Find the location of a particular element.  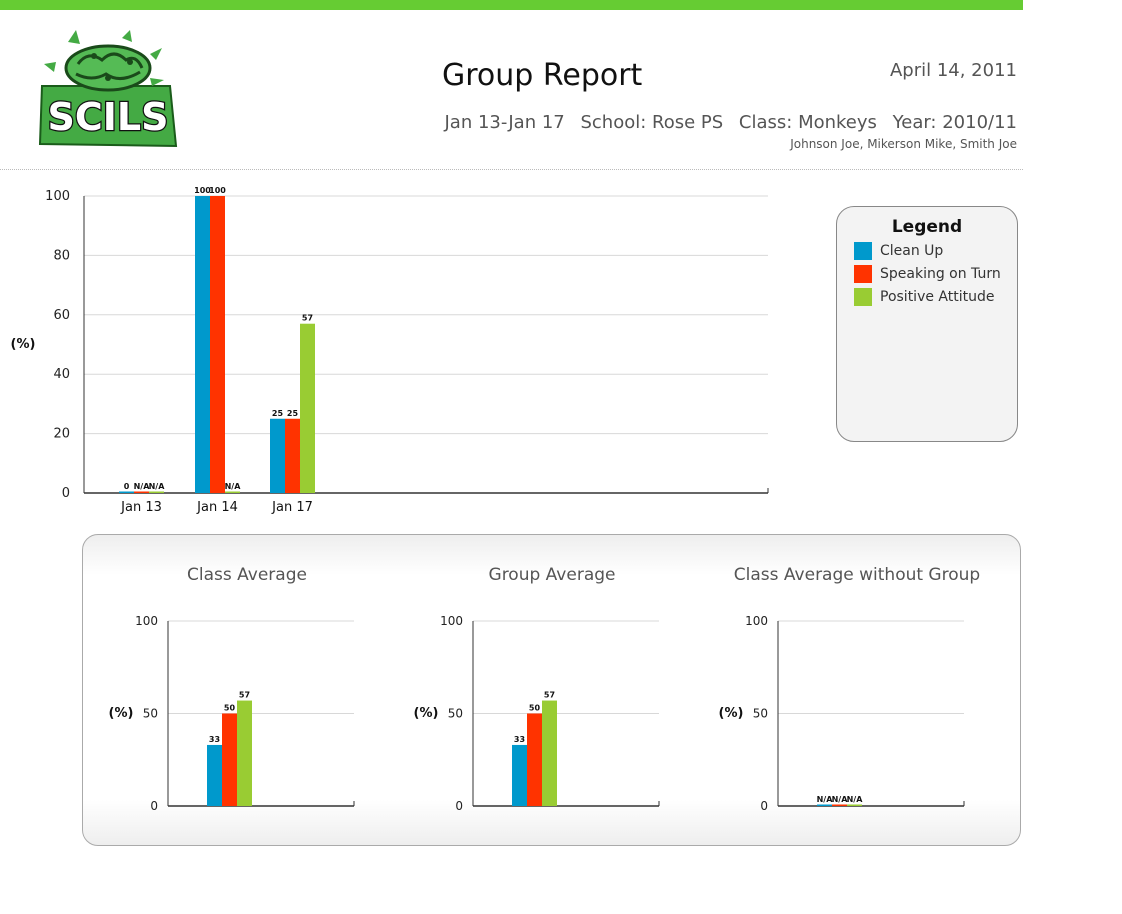

legend-item-positive-attitude: Positive Attitude is located at coordinates (935, 297).